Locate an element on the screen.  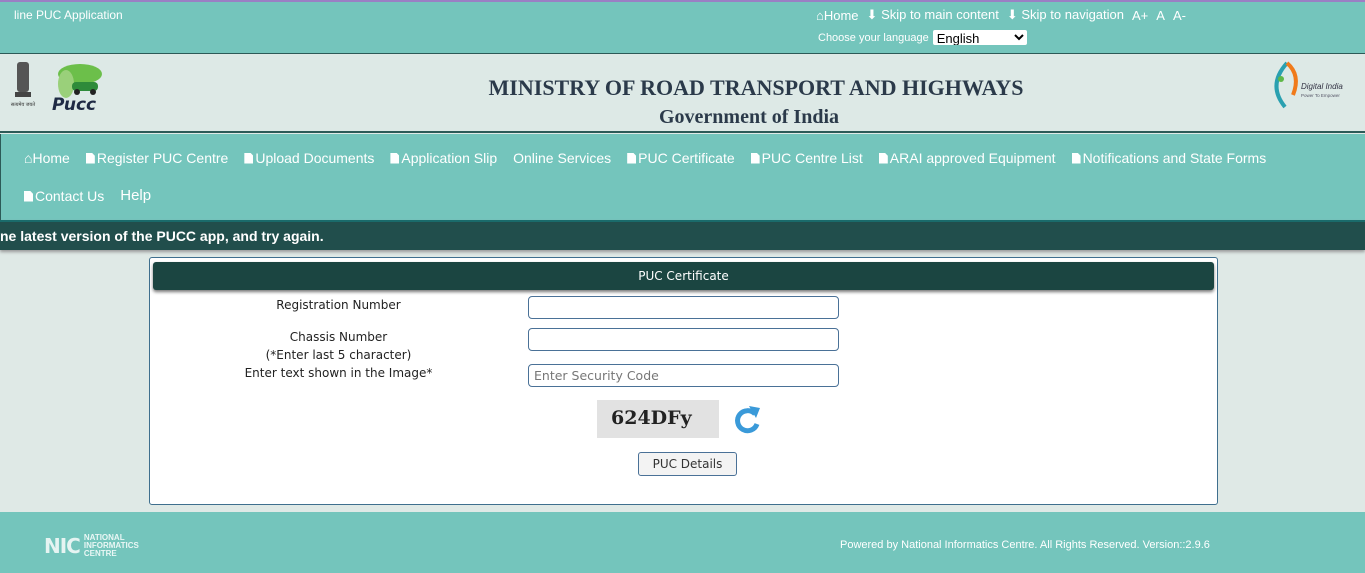
registration-number-input is located at coordinates (683, 307).